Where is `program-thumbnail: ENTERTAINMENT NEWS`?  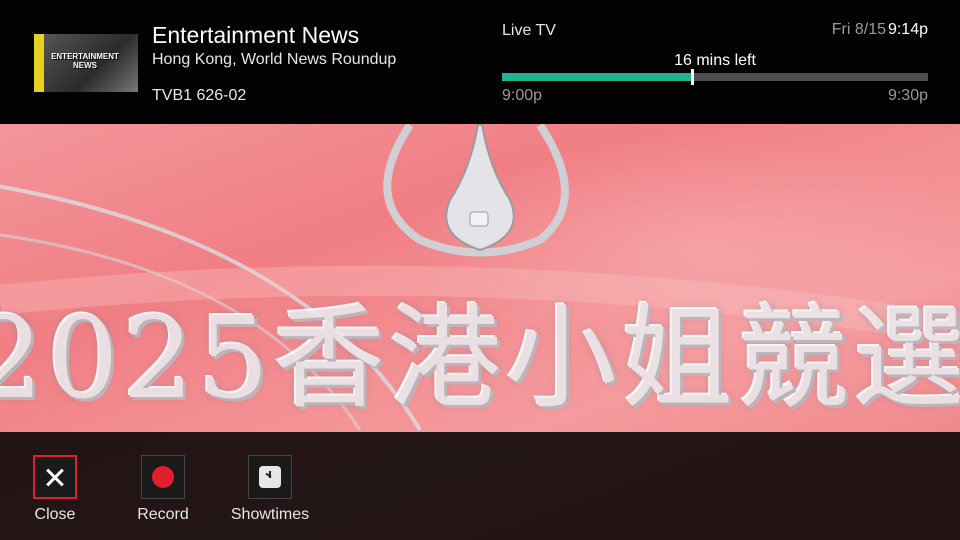
program-thumbnail: ENTERTAINMENT NEWS is located at coordinates (86, 63).